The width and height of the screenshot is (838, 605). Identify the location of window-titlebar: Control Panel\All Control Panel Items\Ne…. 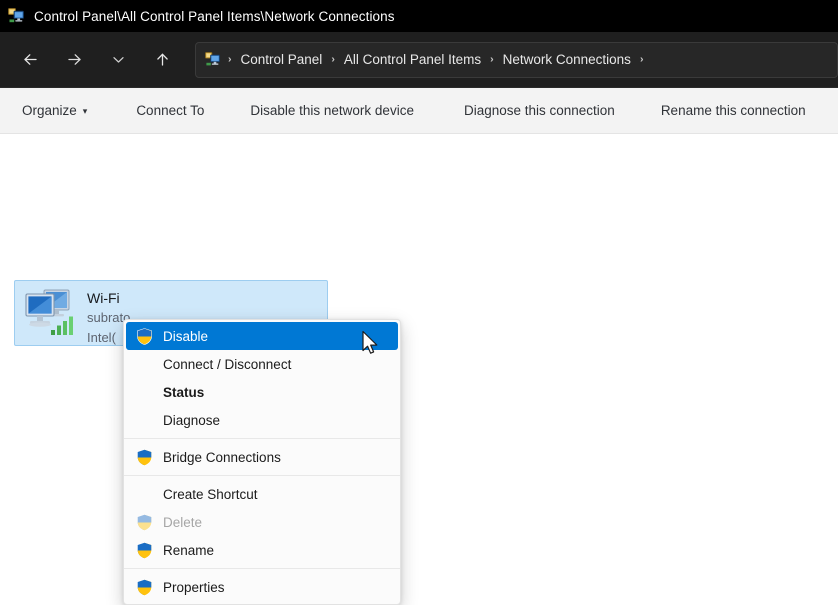
(419, 16).